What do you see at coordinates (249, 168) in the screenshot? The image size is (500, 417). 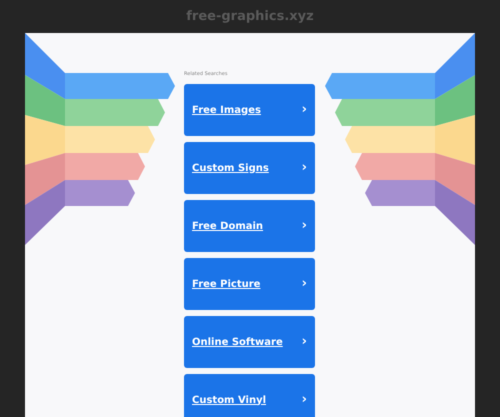 I see `search-link: Custom Signs ›` at bounding box center [249, 168].